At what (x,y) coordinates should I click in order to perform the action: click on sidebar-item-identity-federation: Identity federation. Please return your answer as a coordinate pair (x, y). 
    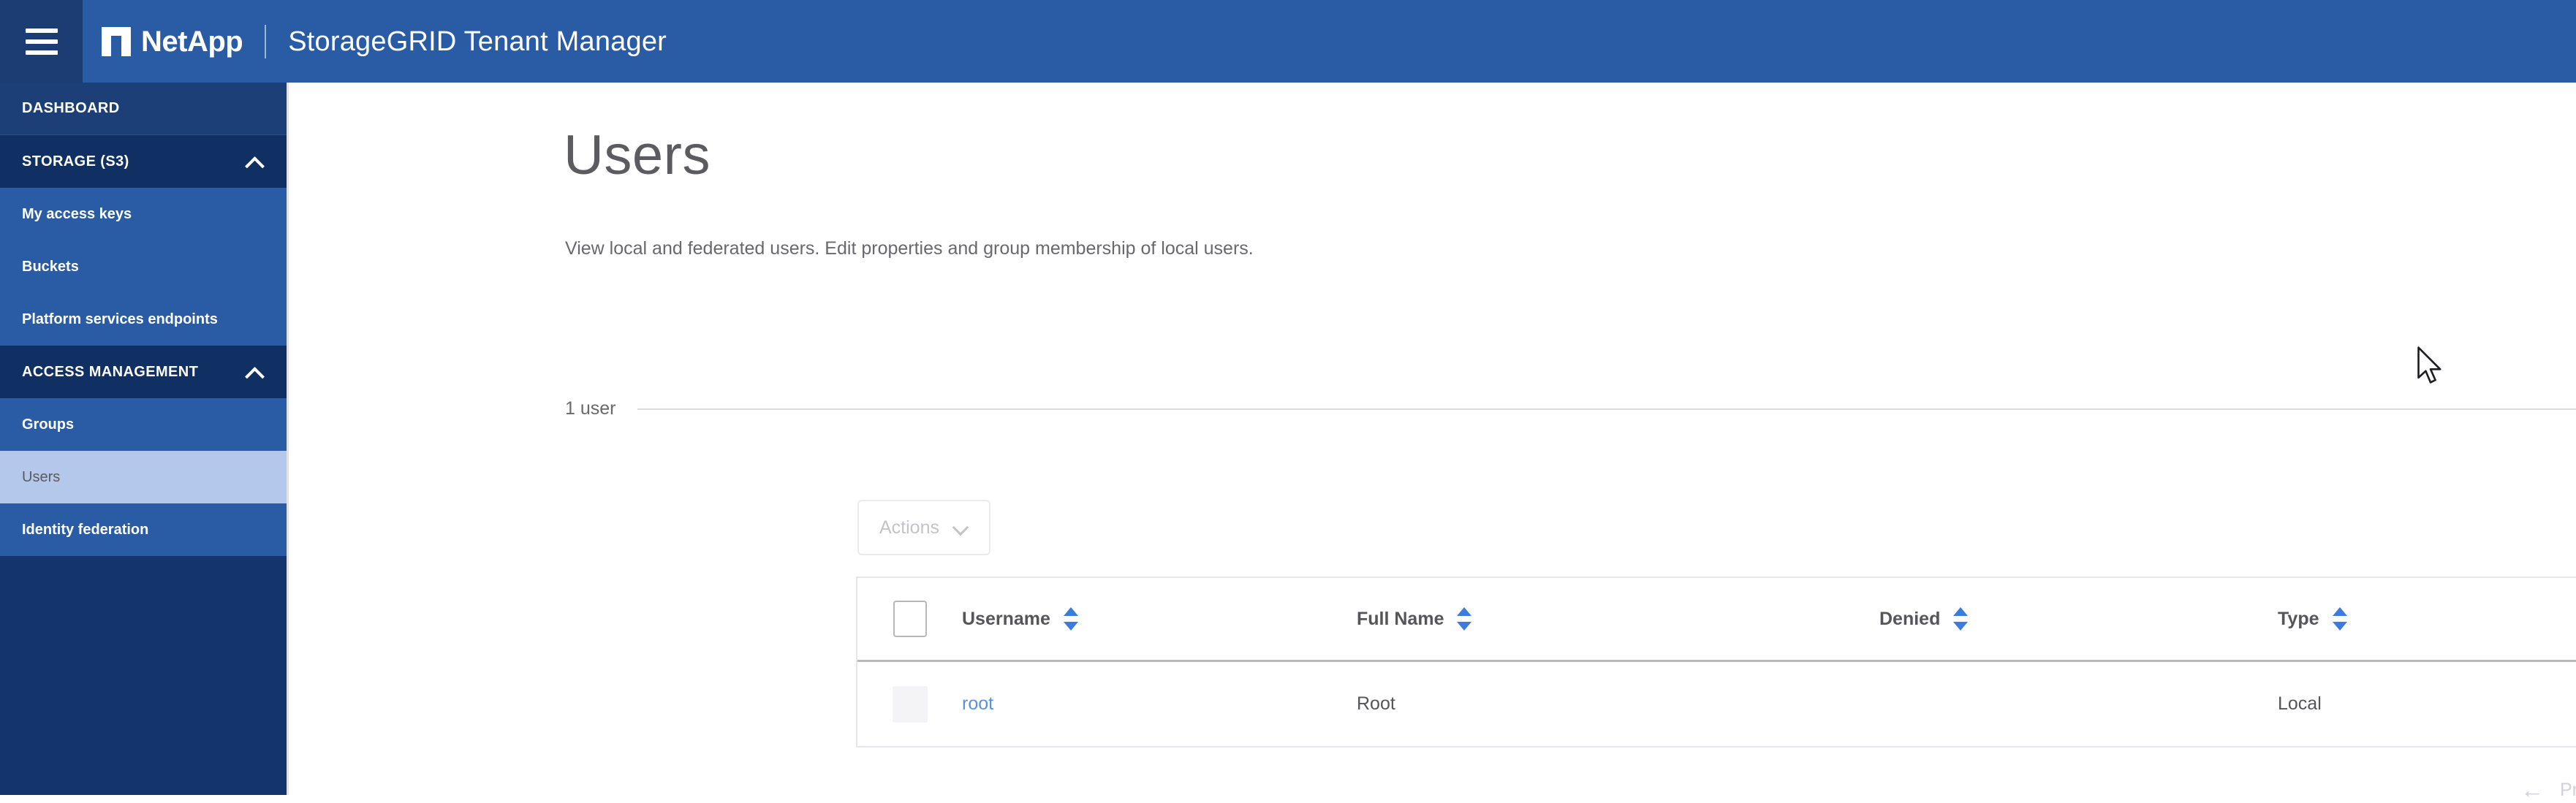
    Looking at the image, I should click on (143, 529).